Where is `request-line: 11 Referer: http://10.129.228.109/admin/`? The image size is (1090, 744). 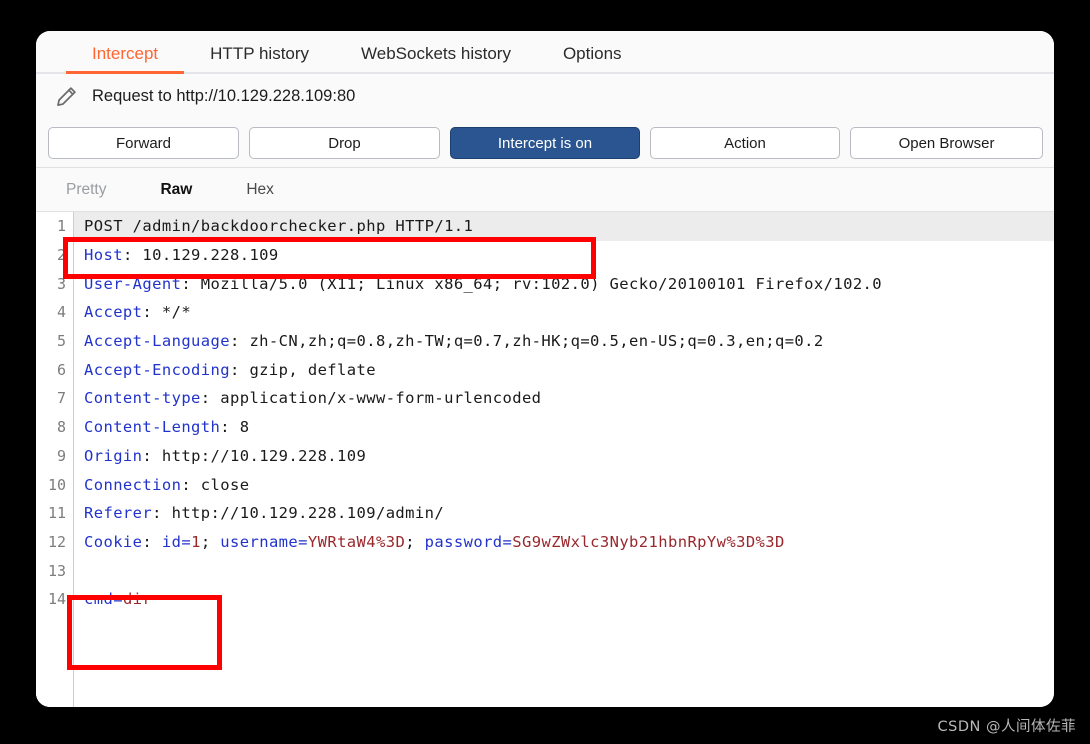
request-line: 11 Referer: http://10.129.228.109/admin/ is located at coordinates (545, 513).